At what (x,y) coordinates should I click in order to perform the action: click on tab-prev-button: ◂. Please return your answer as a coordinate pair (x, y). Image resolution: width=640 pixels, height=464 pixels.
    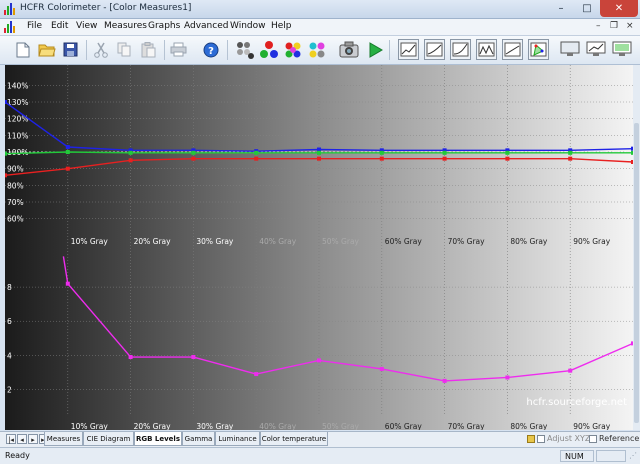
    Looking at the image, I should click on (22, 439).